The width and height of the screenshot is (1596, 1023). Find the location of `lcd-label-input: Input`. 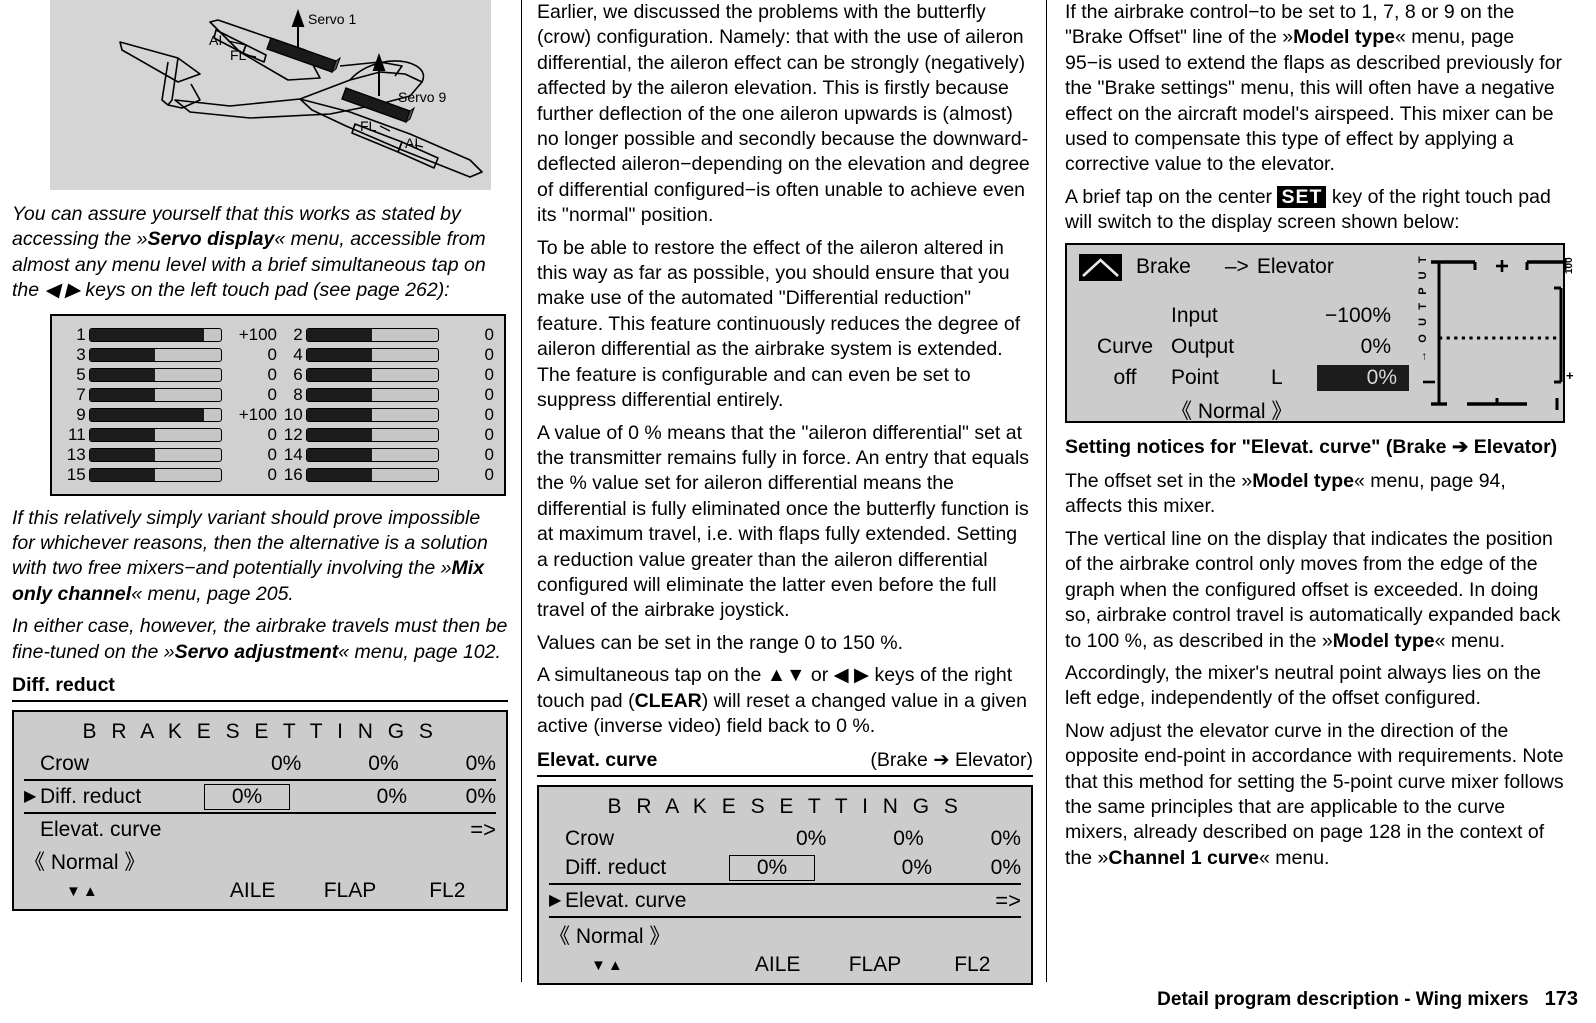

lcd-label-input: Input is located at coordinates (1194, 316).